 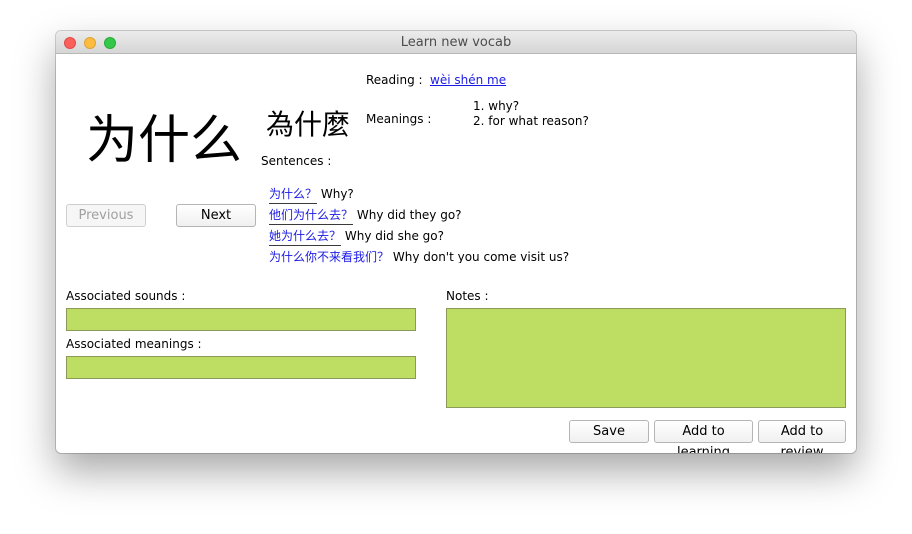 What do you see at coordinates (293, 194) in the screenshot?
I see `sentence-chinese-link: 为什么？` at bounding box center [293, 194].